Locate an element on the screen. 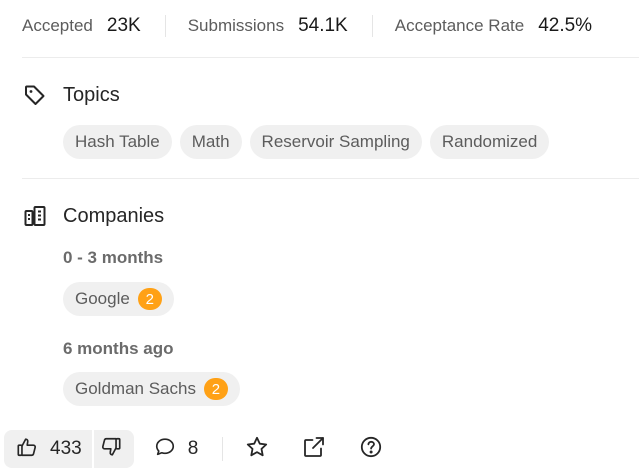 This screenshot has height=468, width=639. thumbs-down-icon is located at coordinates (111, 449).